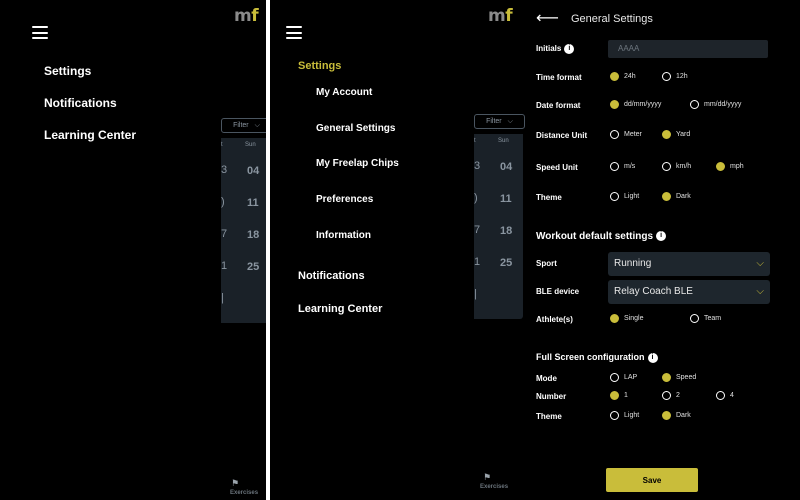 This screenshot has height=500, width=800. I want to click on fullscreen-config-title: Full Screen configuration i, so click(597, 357).